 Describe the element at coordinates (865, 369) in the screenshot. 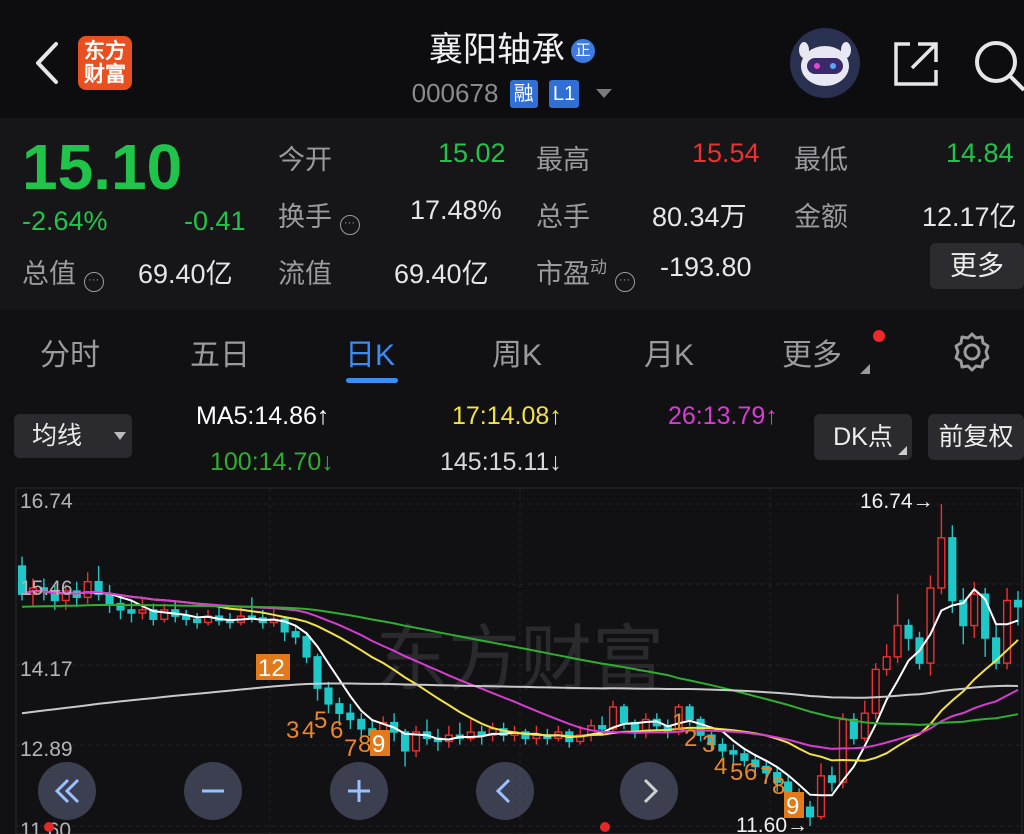

I see `corner-triangle-icon` at that location.